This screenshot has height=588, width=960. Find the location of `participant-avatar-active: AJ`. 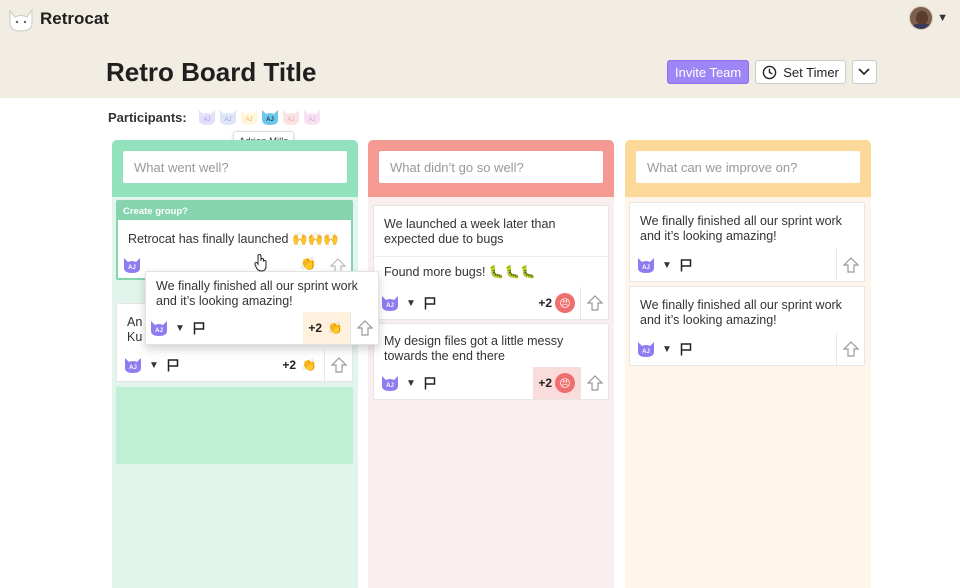

participant-avatar-active: AJ is located at coordinates (270, 117).